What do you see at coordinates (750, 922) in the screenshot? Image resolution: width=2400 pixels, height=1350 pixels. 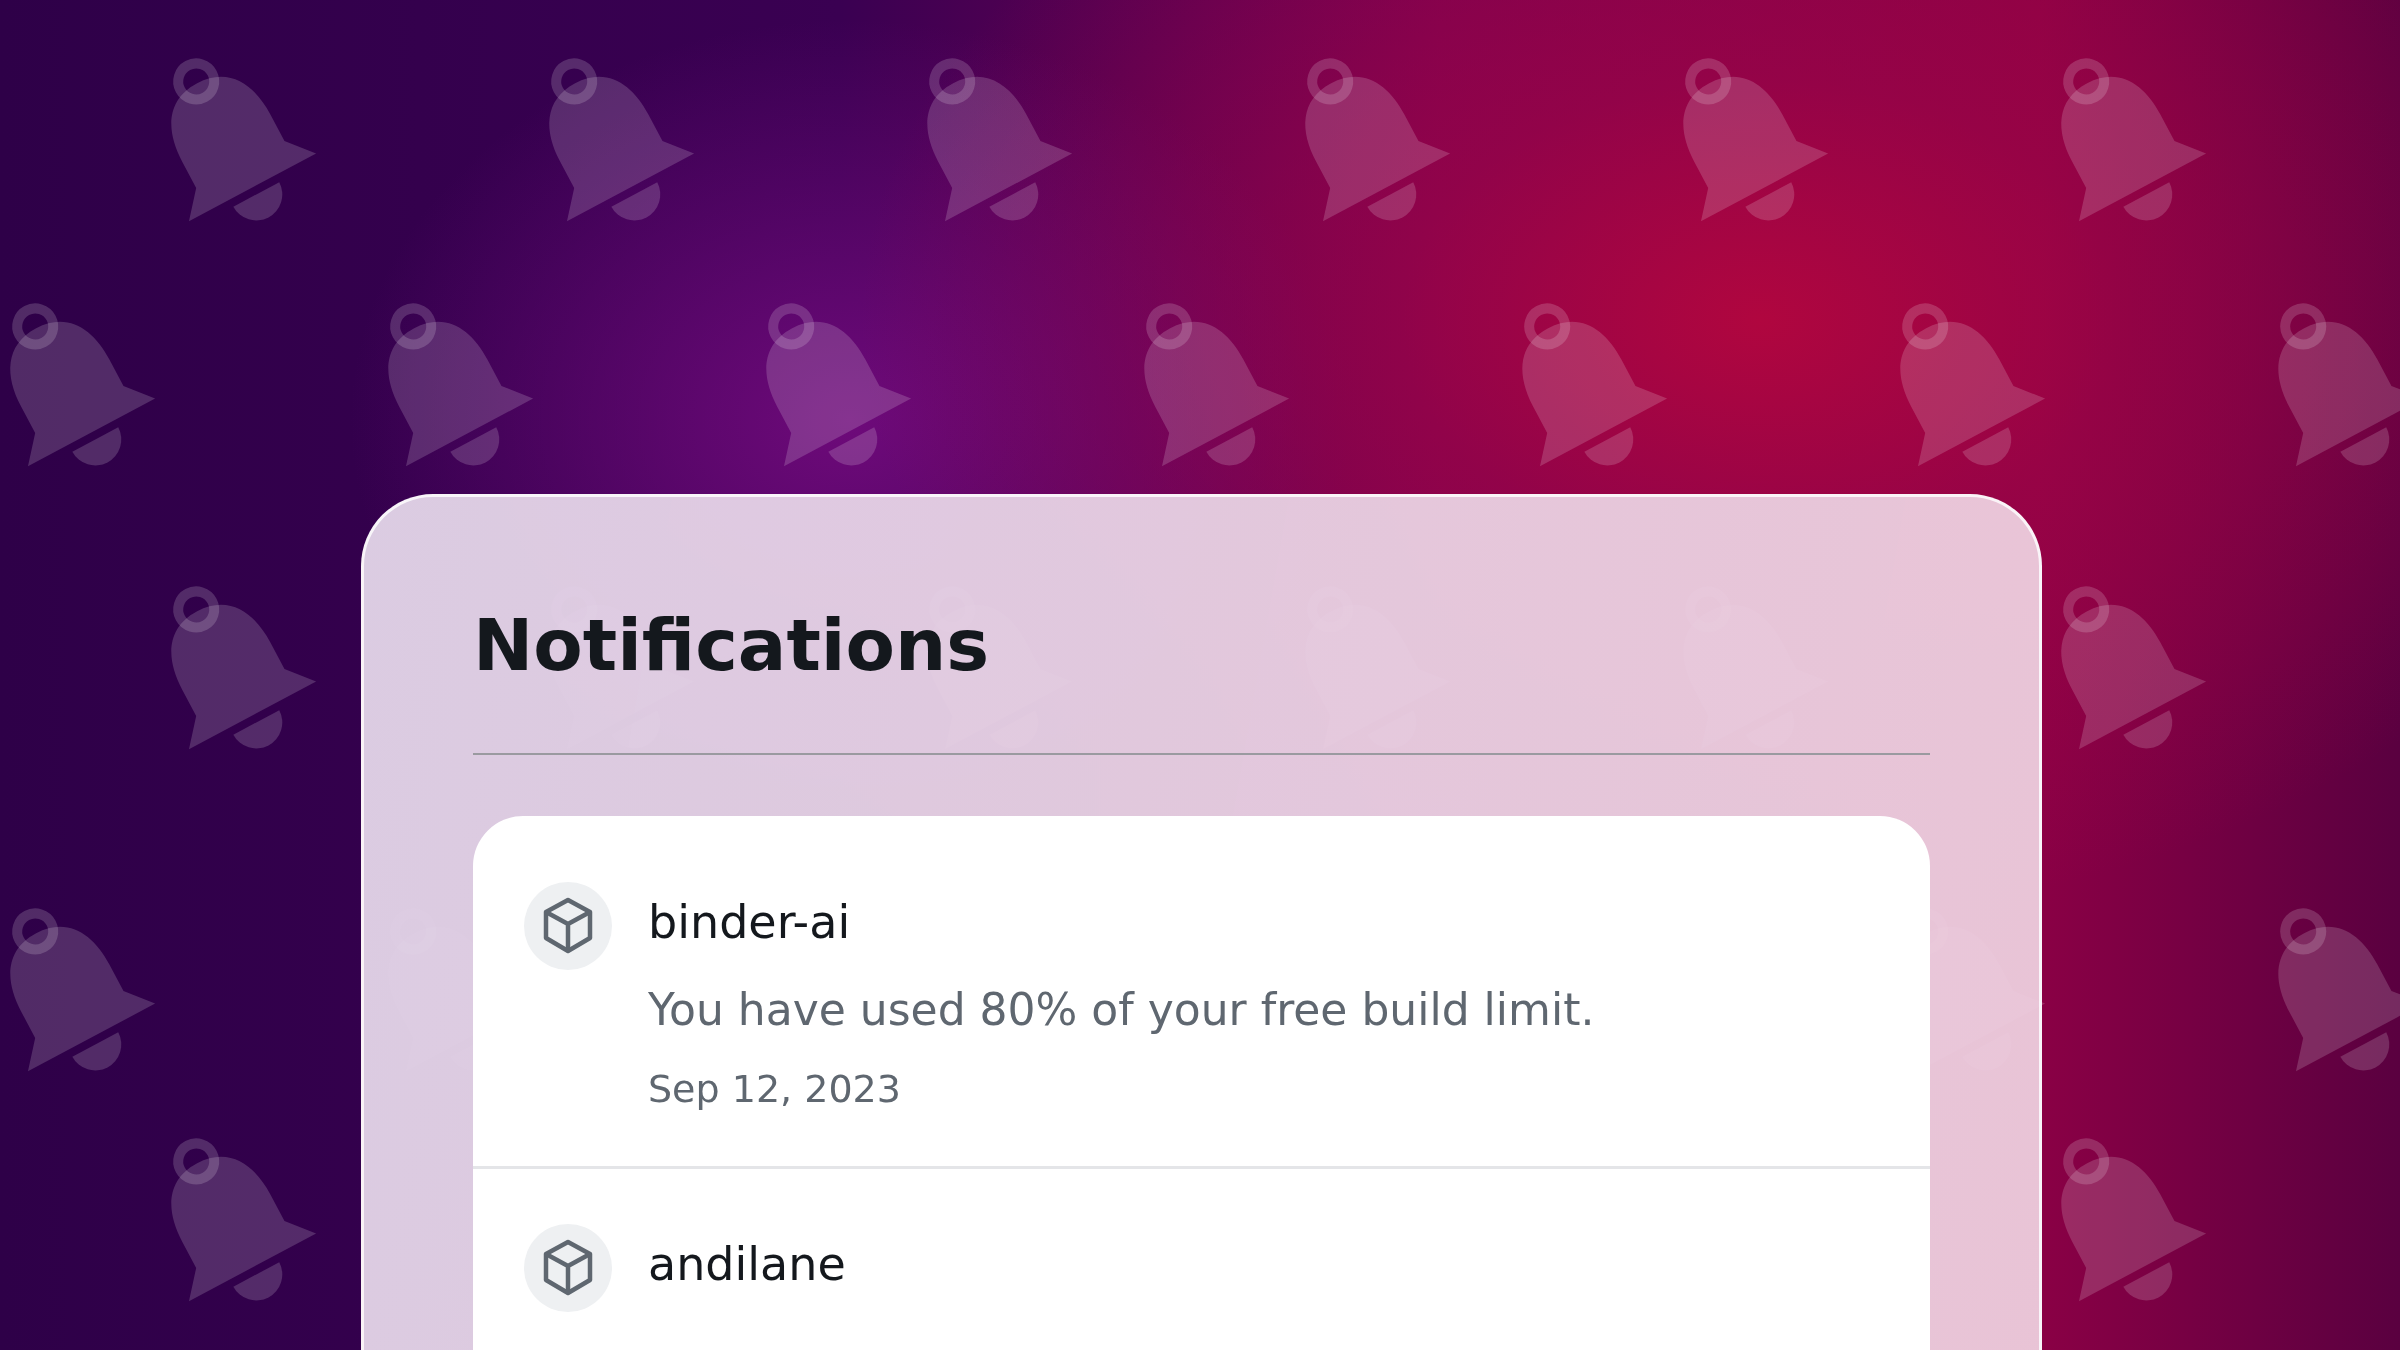 I see `sender-name: binder-ai` at bounding box center [750, 922].